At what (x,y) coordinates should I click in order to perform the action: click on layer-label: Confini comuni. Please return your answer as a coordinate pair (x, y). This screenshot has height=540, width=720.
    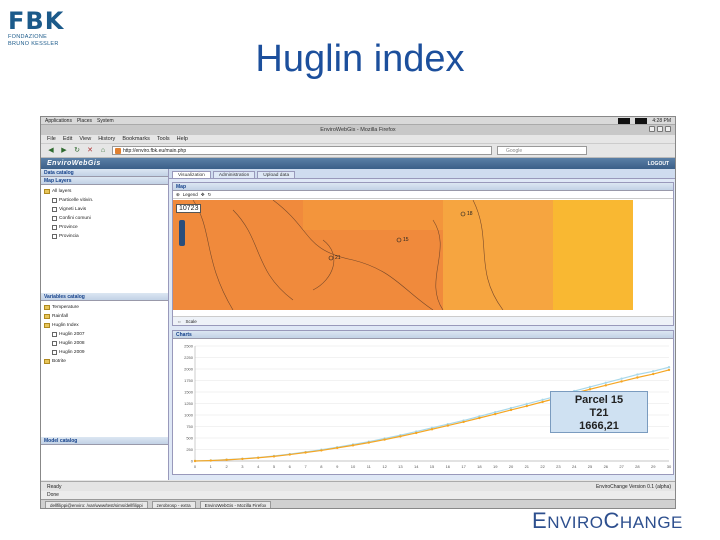
    Looking at the image, I should click on (75, 218).